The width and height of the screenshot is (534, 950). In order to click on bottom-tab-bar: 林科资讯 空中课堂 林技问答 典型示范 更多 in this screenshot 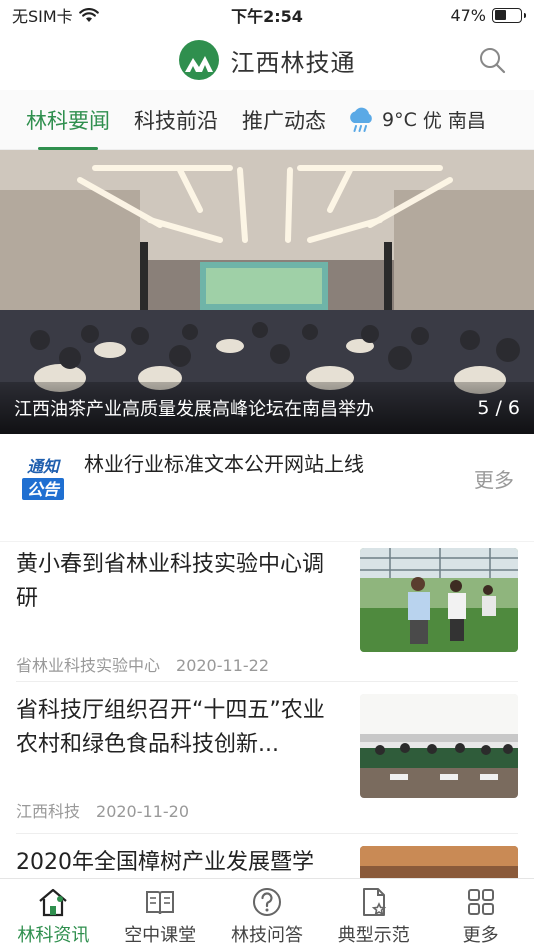, I will do `click(267, 914)`.